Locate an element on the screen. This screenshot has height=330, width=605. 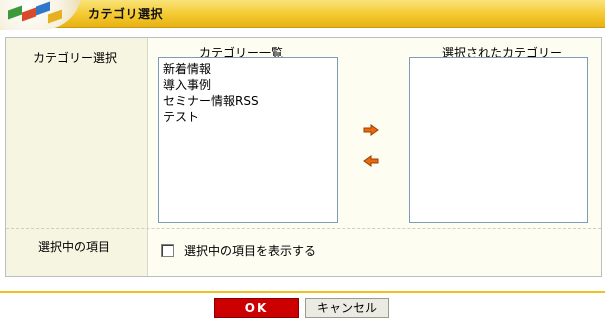
category-option: 新着情報 is located at coordinates (248, 69).